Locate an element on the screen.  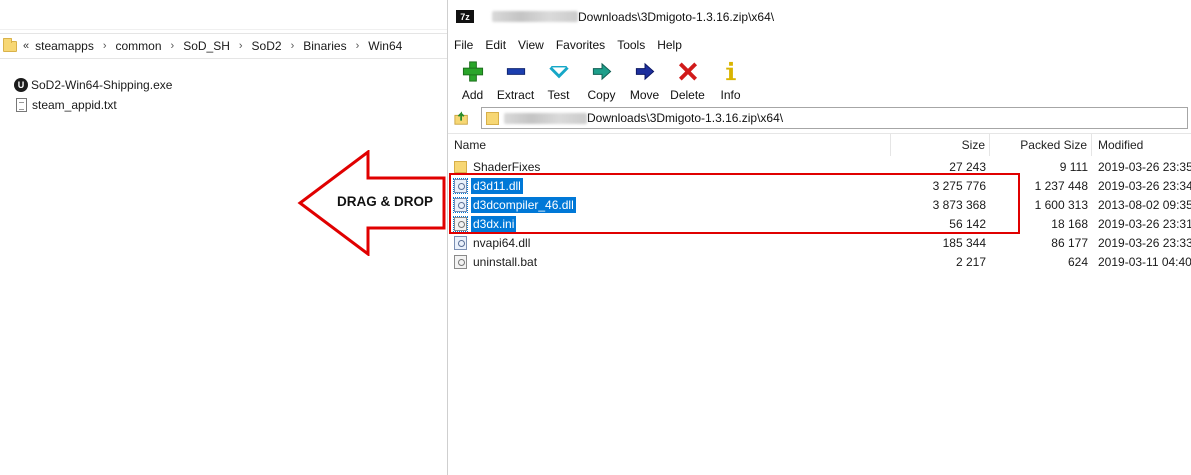
file-item-exe: U SoD2-Win64-Shipping.exe is located at coordinates (93, 85).